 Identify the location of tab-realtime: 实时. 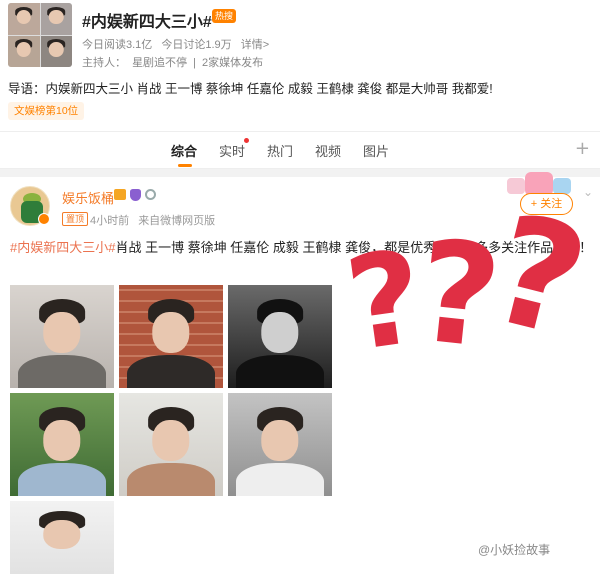
(232, 150).